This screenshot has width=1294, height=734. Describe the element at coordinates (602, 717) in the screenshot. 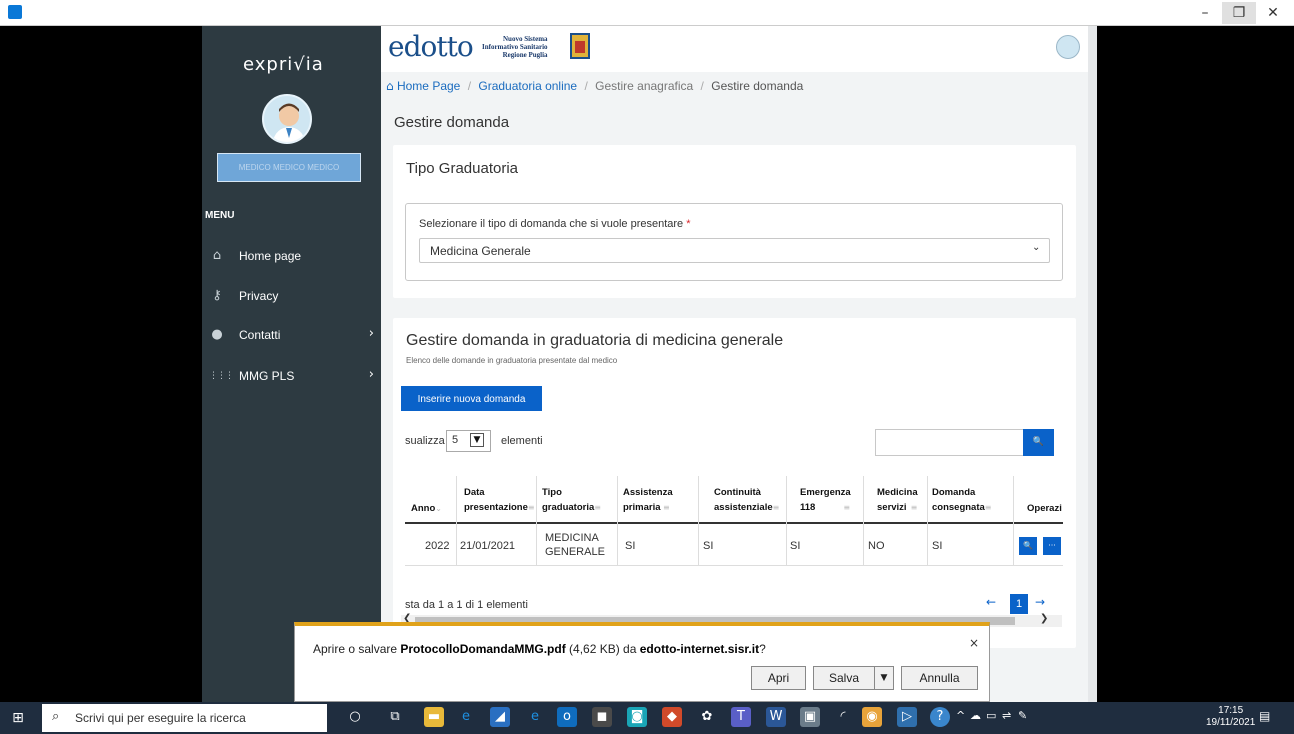

I see `store-icon: ◼` at that location.